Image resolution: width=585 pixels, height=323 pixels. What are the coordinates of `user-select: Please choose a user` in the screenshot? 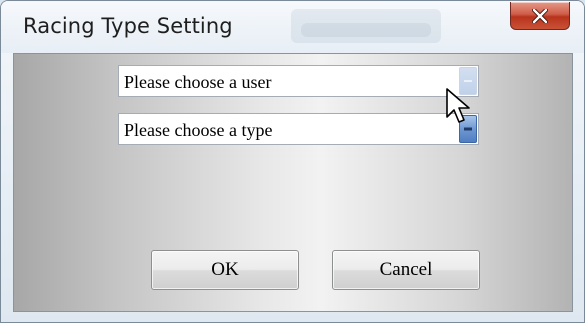 It's located at (298, 81).